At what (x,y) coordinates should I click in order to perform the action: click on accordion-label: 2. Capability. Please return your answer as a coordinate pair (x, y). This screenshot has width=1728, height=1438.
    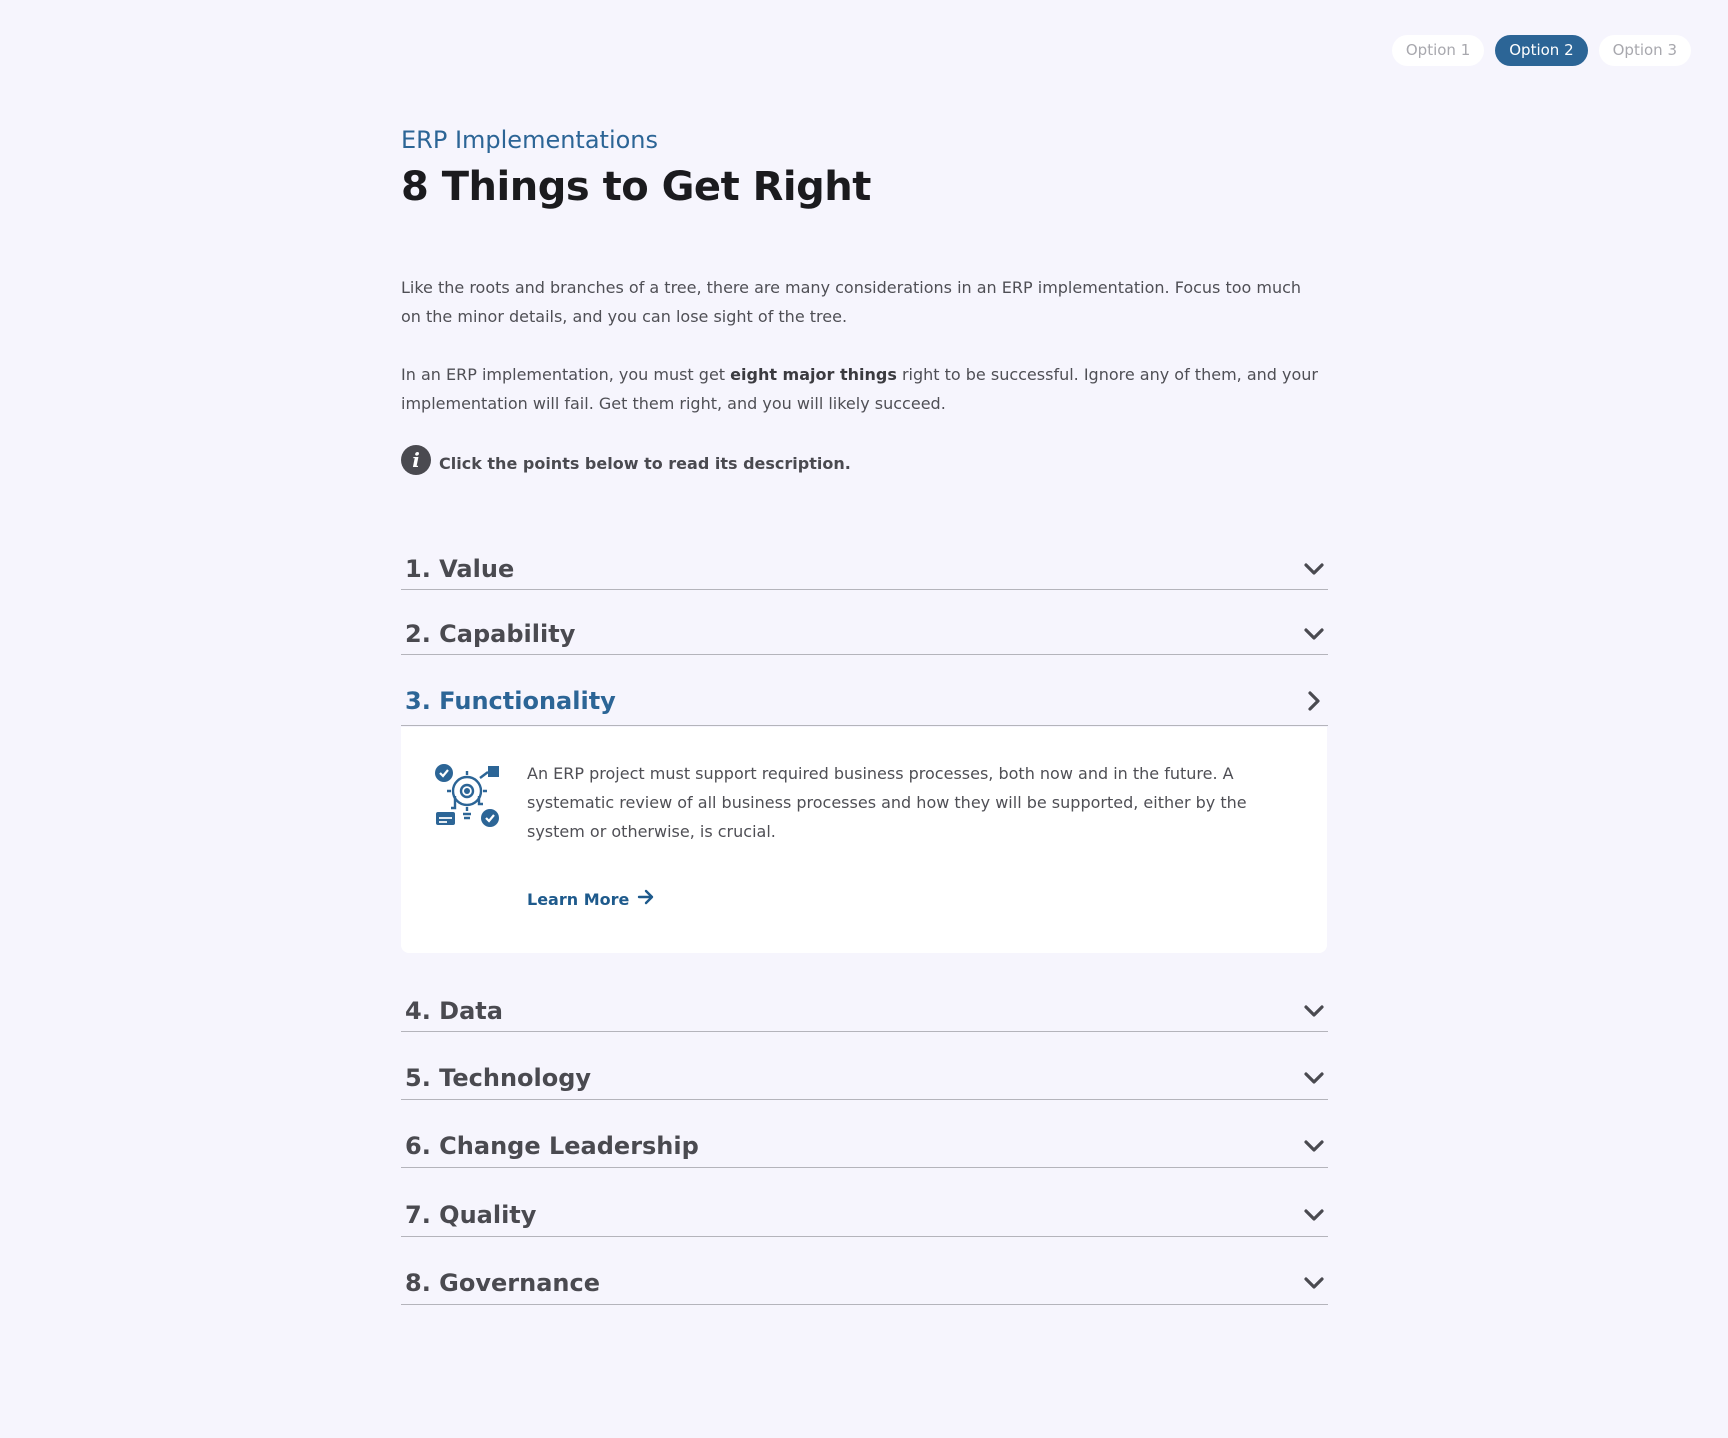
    Looking at the image, I should click on (490, 633).